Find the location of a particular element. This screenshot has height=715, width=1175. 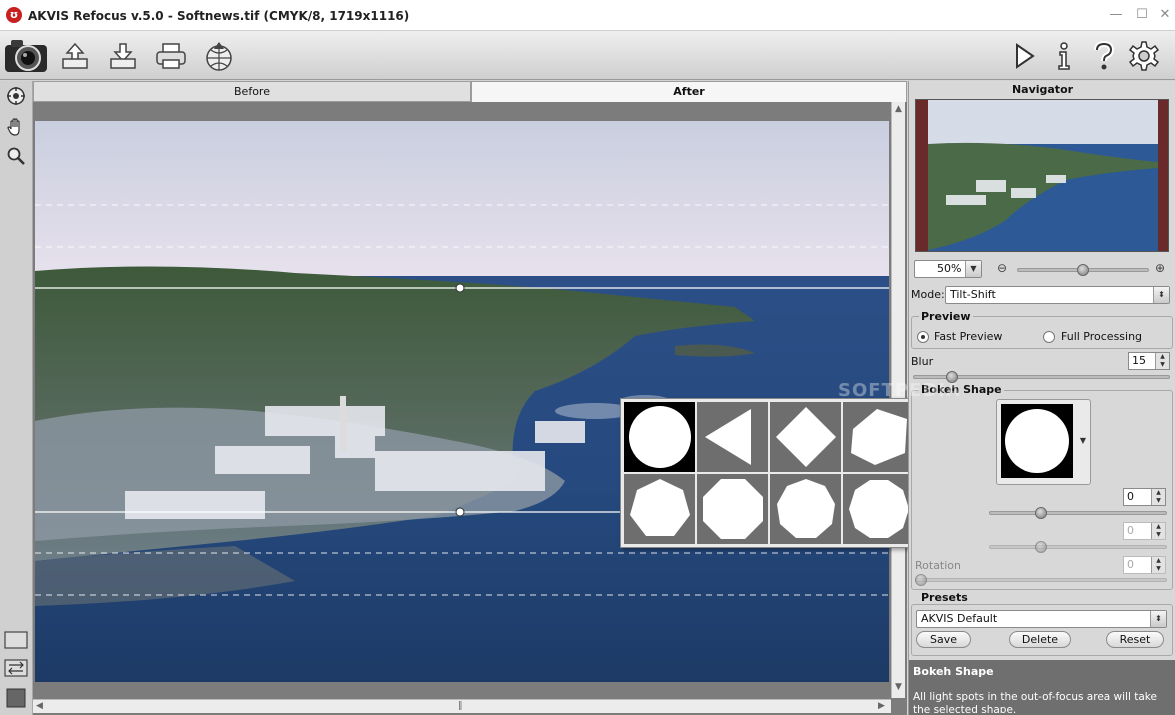

tool-strip is located at coordinates (16, 398).